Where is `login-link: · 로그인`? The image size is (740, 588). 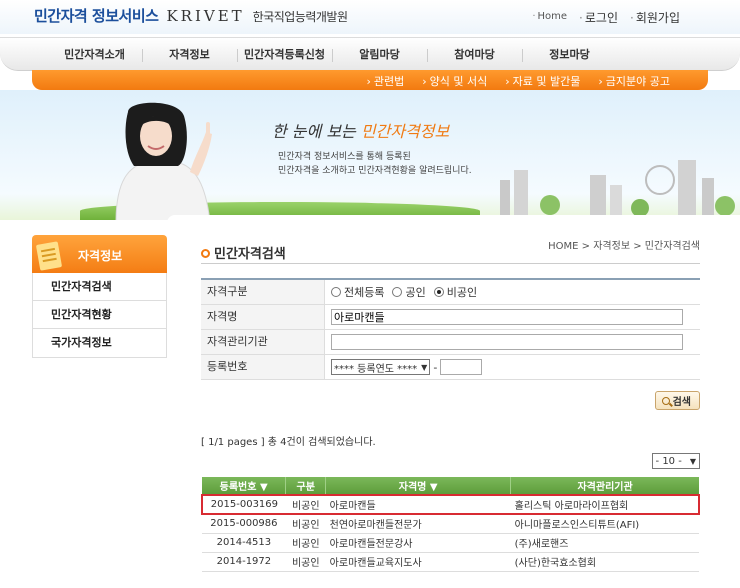 login-link: · 로그인 is located at coordinates (598, 17).